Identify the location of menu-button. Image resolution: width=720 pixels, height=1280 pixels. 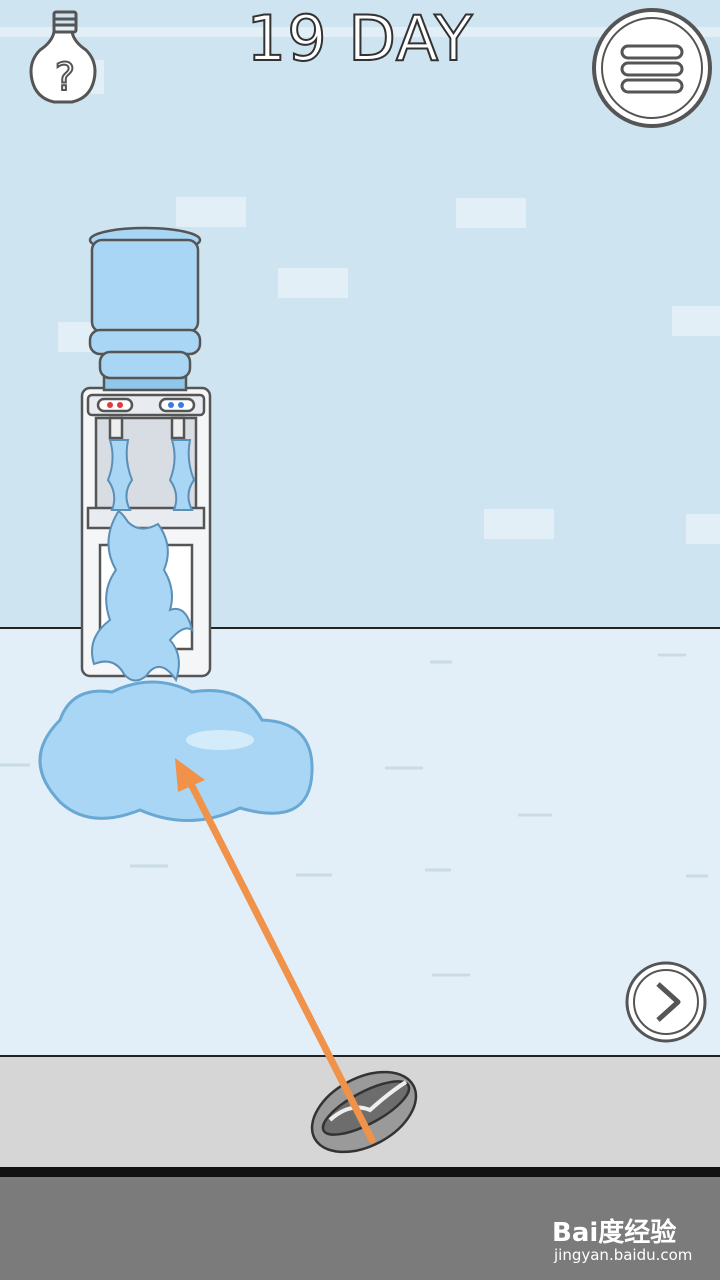
(652, 68).